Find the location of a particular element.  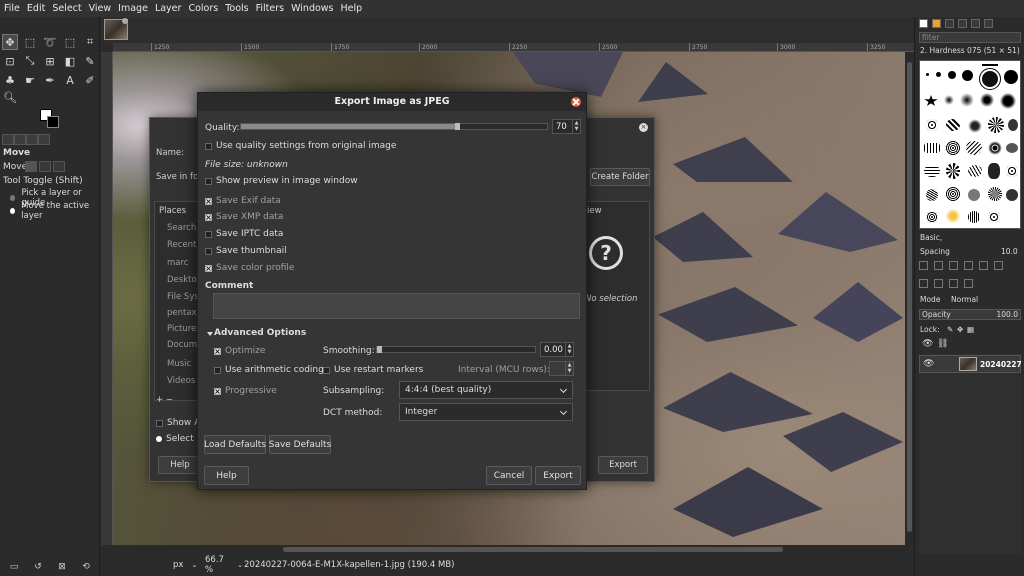

color-picker-icon: ✐ is located at coordinates (90, 80).